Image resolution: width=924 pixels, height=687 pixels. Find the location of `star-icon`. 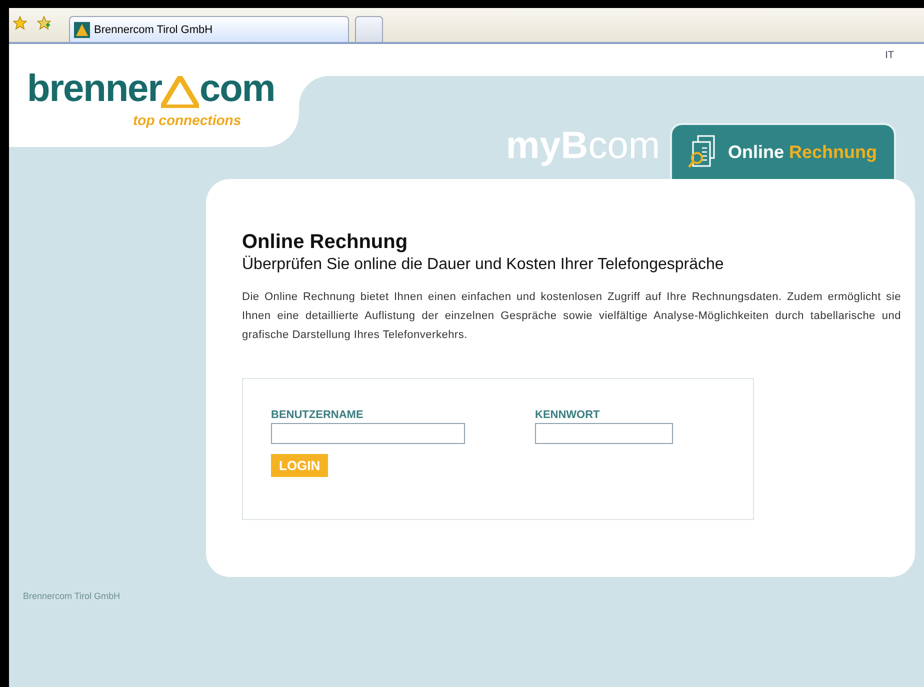

star-icon is located at coordinates (20, 23).